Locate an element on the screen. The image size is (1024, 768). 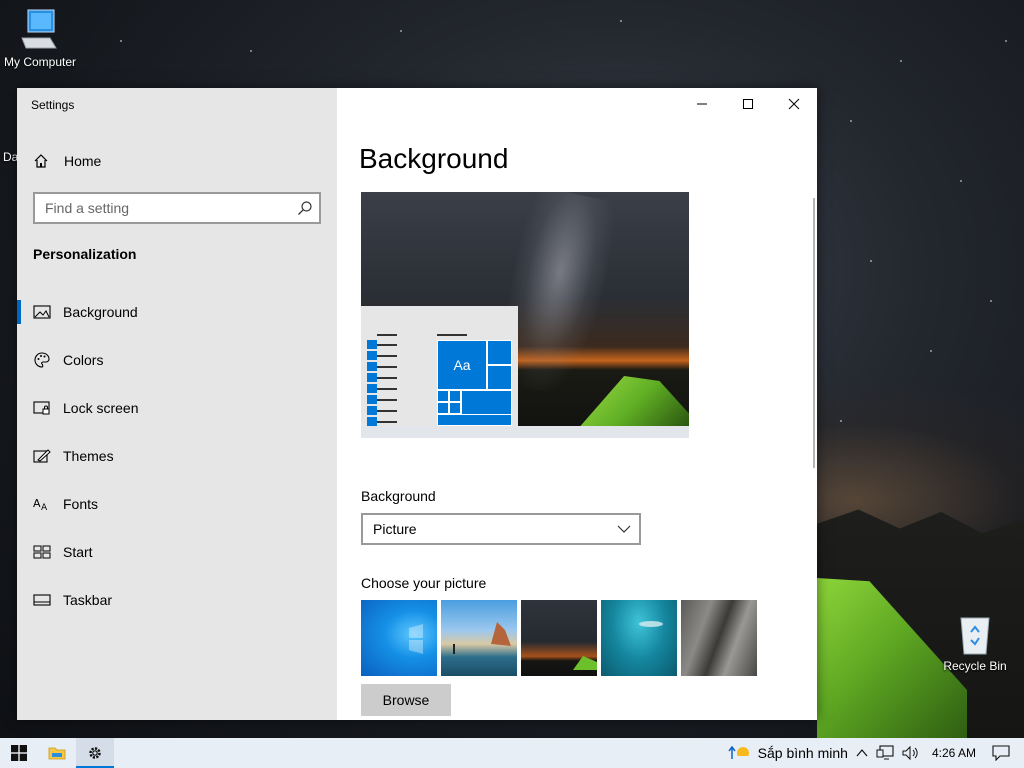
maximize-icon is located at coordinates (748, 104).